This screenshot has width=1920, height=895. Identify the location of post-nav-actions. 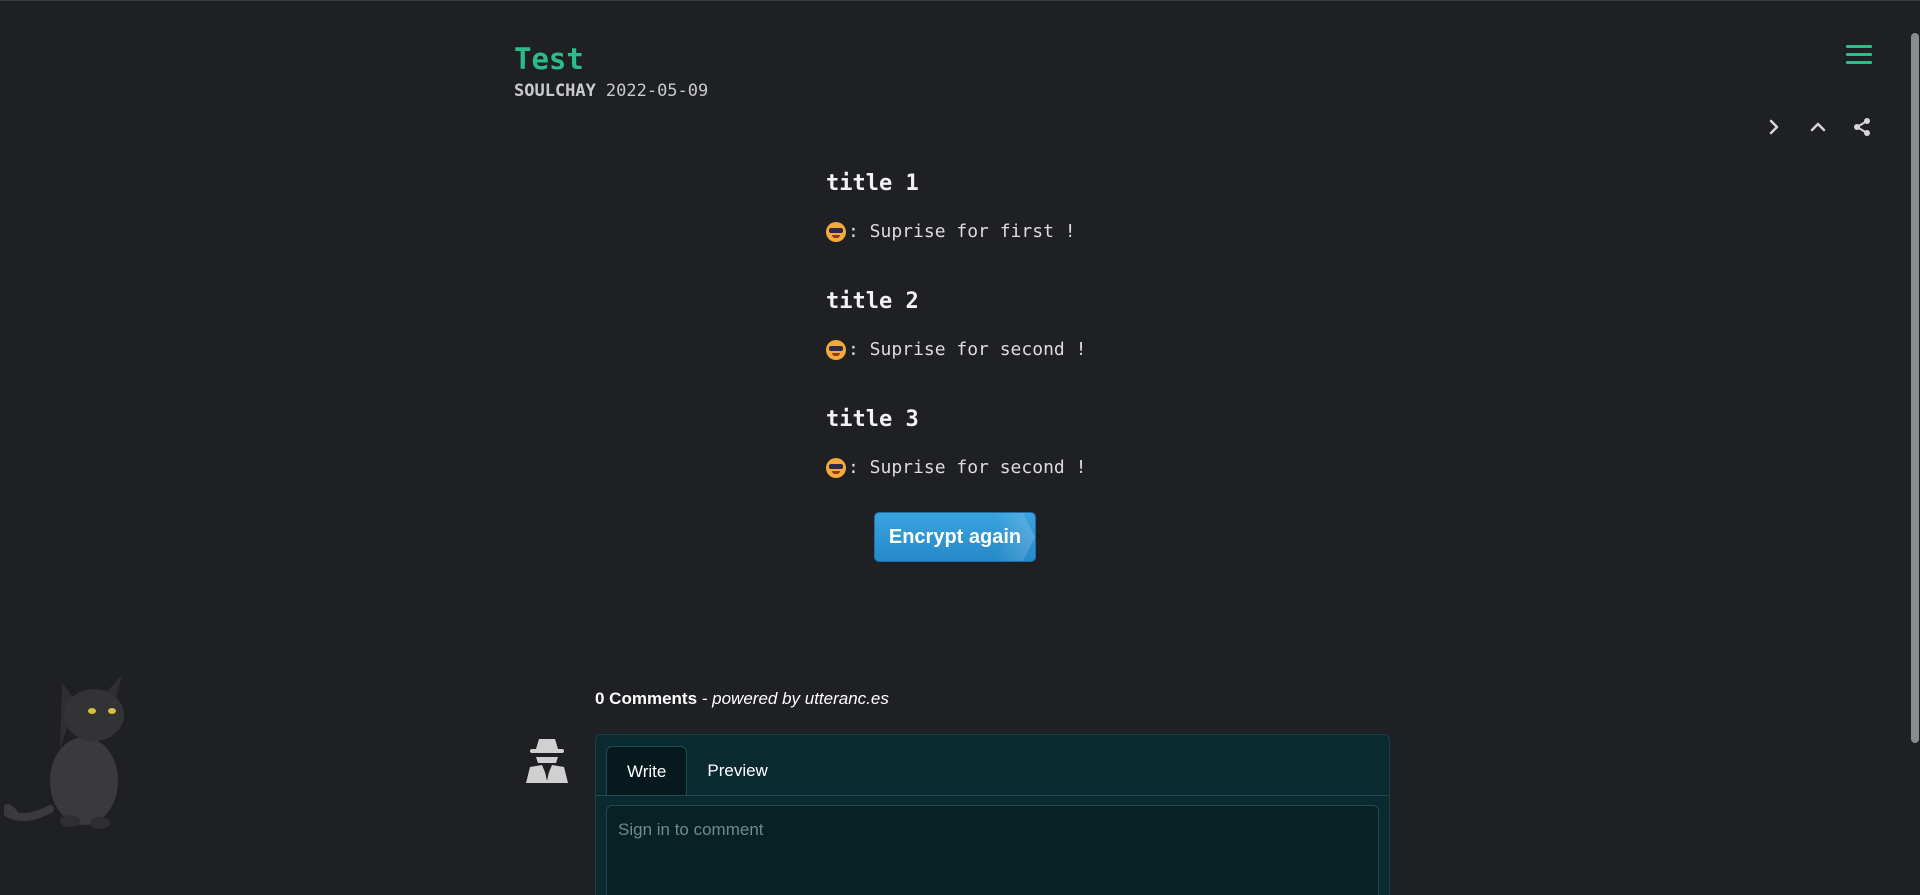
(1818, 127).